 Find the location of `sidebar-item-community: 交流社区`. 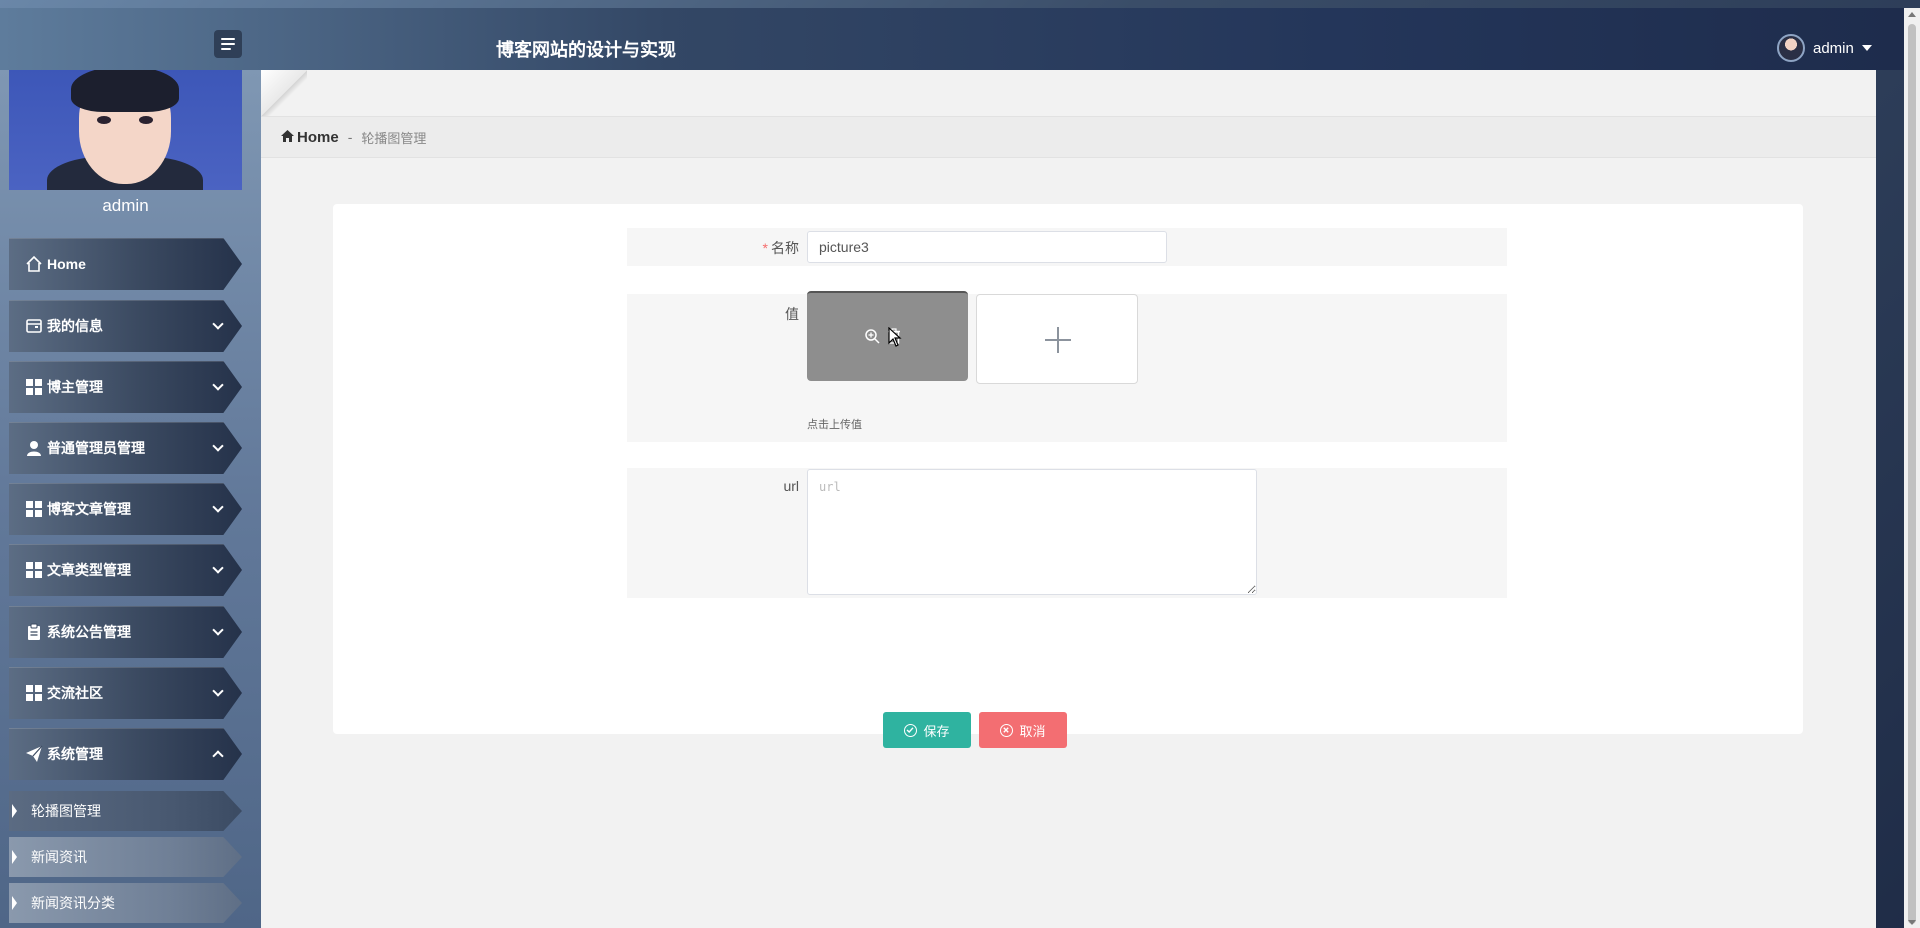

sidebar-item-community: 交流社区 is located at coordinates (125, 693).